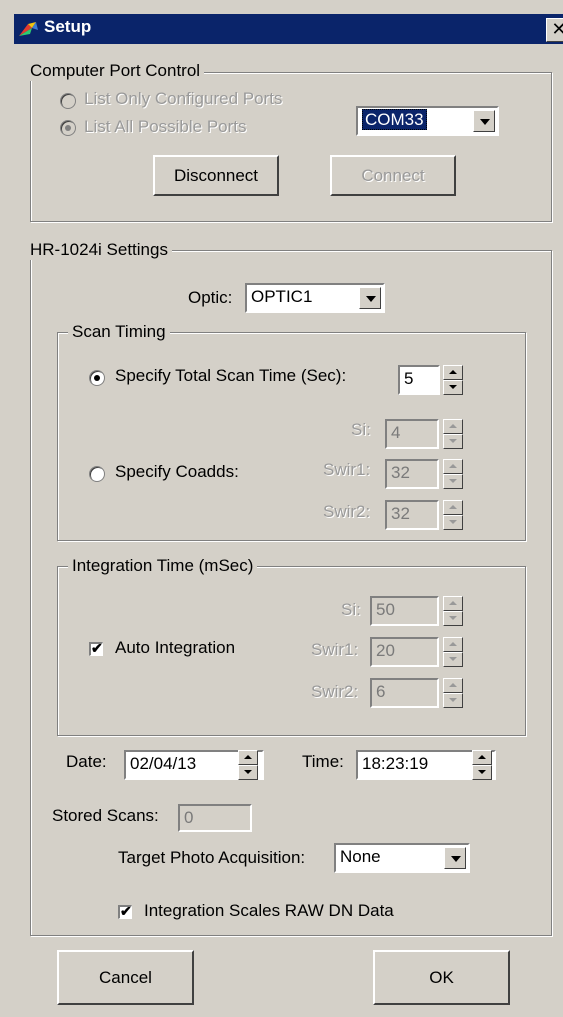 The height and width of the screenshot is (1017, 563). What do you see at coordinates (99, 250) in the screenshot?
I see `settings-legend: HR-1024i Settings` at bounding box center [99, 250].